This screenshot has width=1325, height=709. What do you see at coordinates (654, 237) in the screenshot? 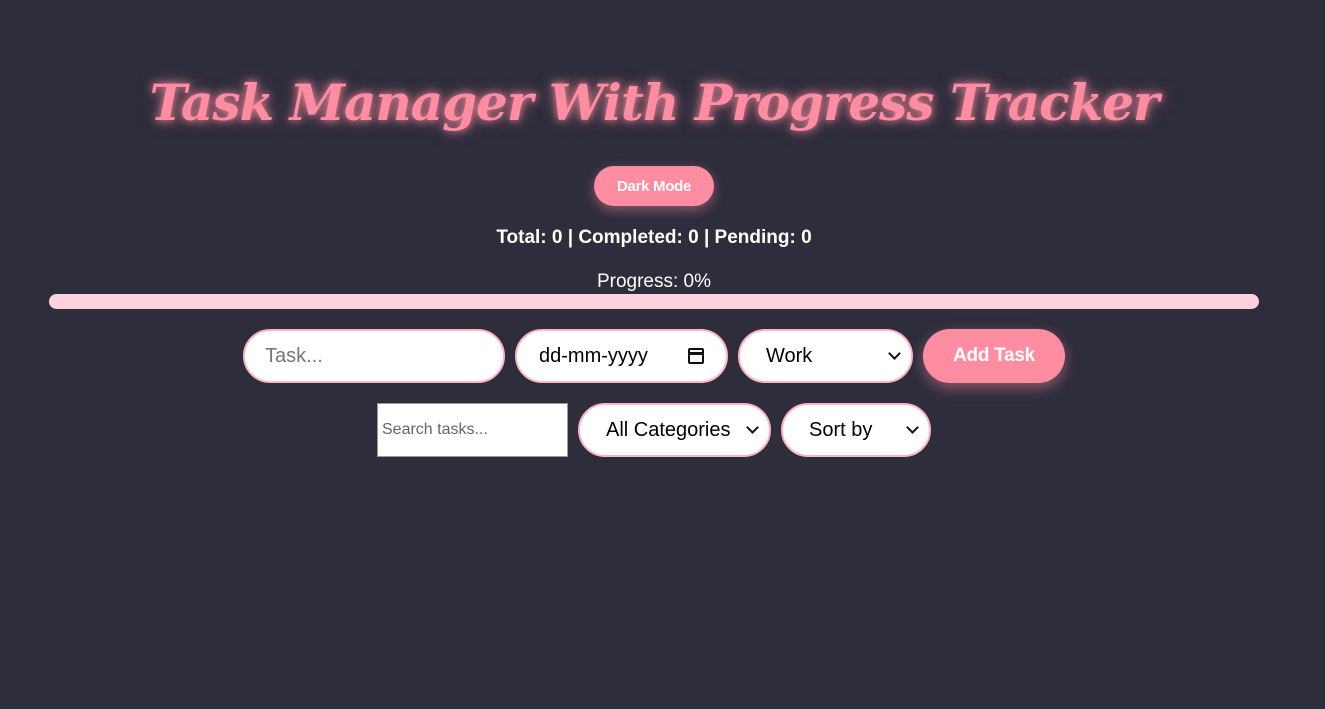
I see `task-stats: Total: 0 | Completed: 0 | Pending: 0` at bounding box center [654, 237].